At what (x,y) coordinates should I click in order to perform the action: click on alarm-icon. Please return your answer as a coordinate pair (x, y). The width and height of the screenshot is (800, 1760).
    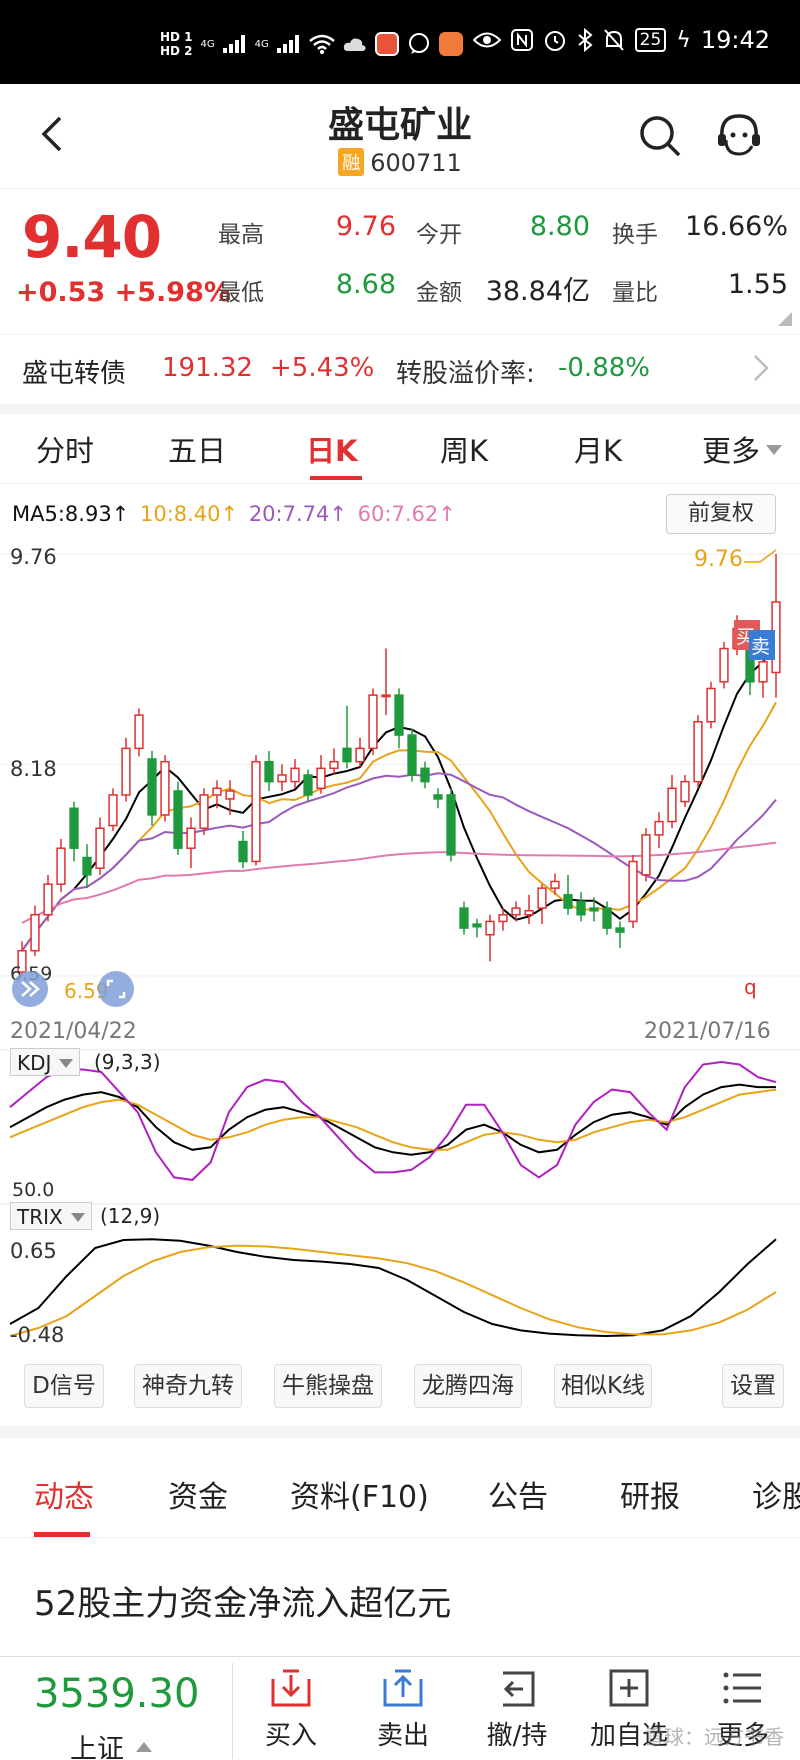
    Looking at the image, I should click on (554, 41).